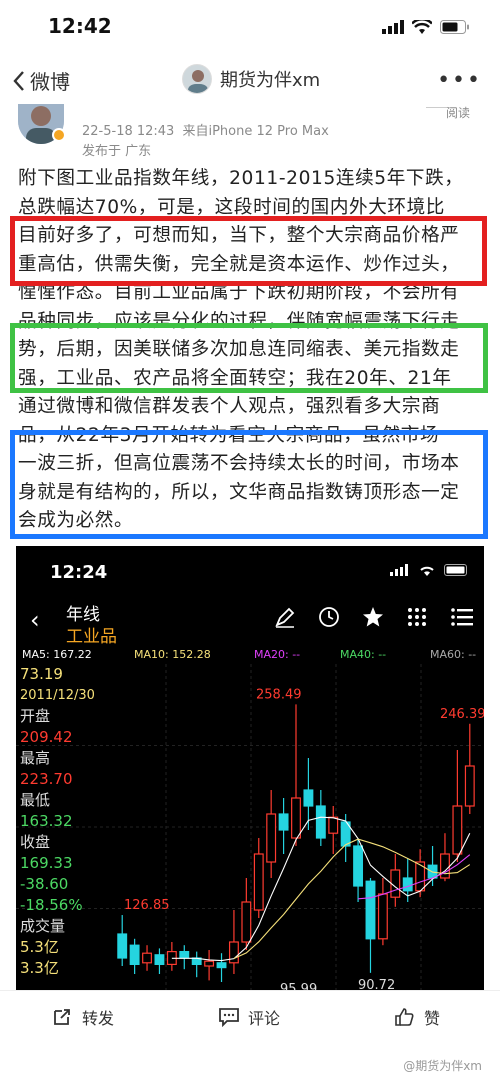  What do you see at coordinates (277, 654) in the screenshot?
I see `ma20-label: MA20: --` at bounding box center [277, 654].